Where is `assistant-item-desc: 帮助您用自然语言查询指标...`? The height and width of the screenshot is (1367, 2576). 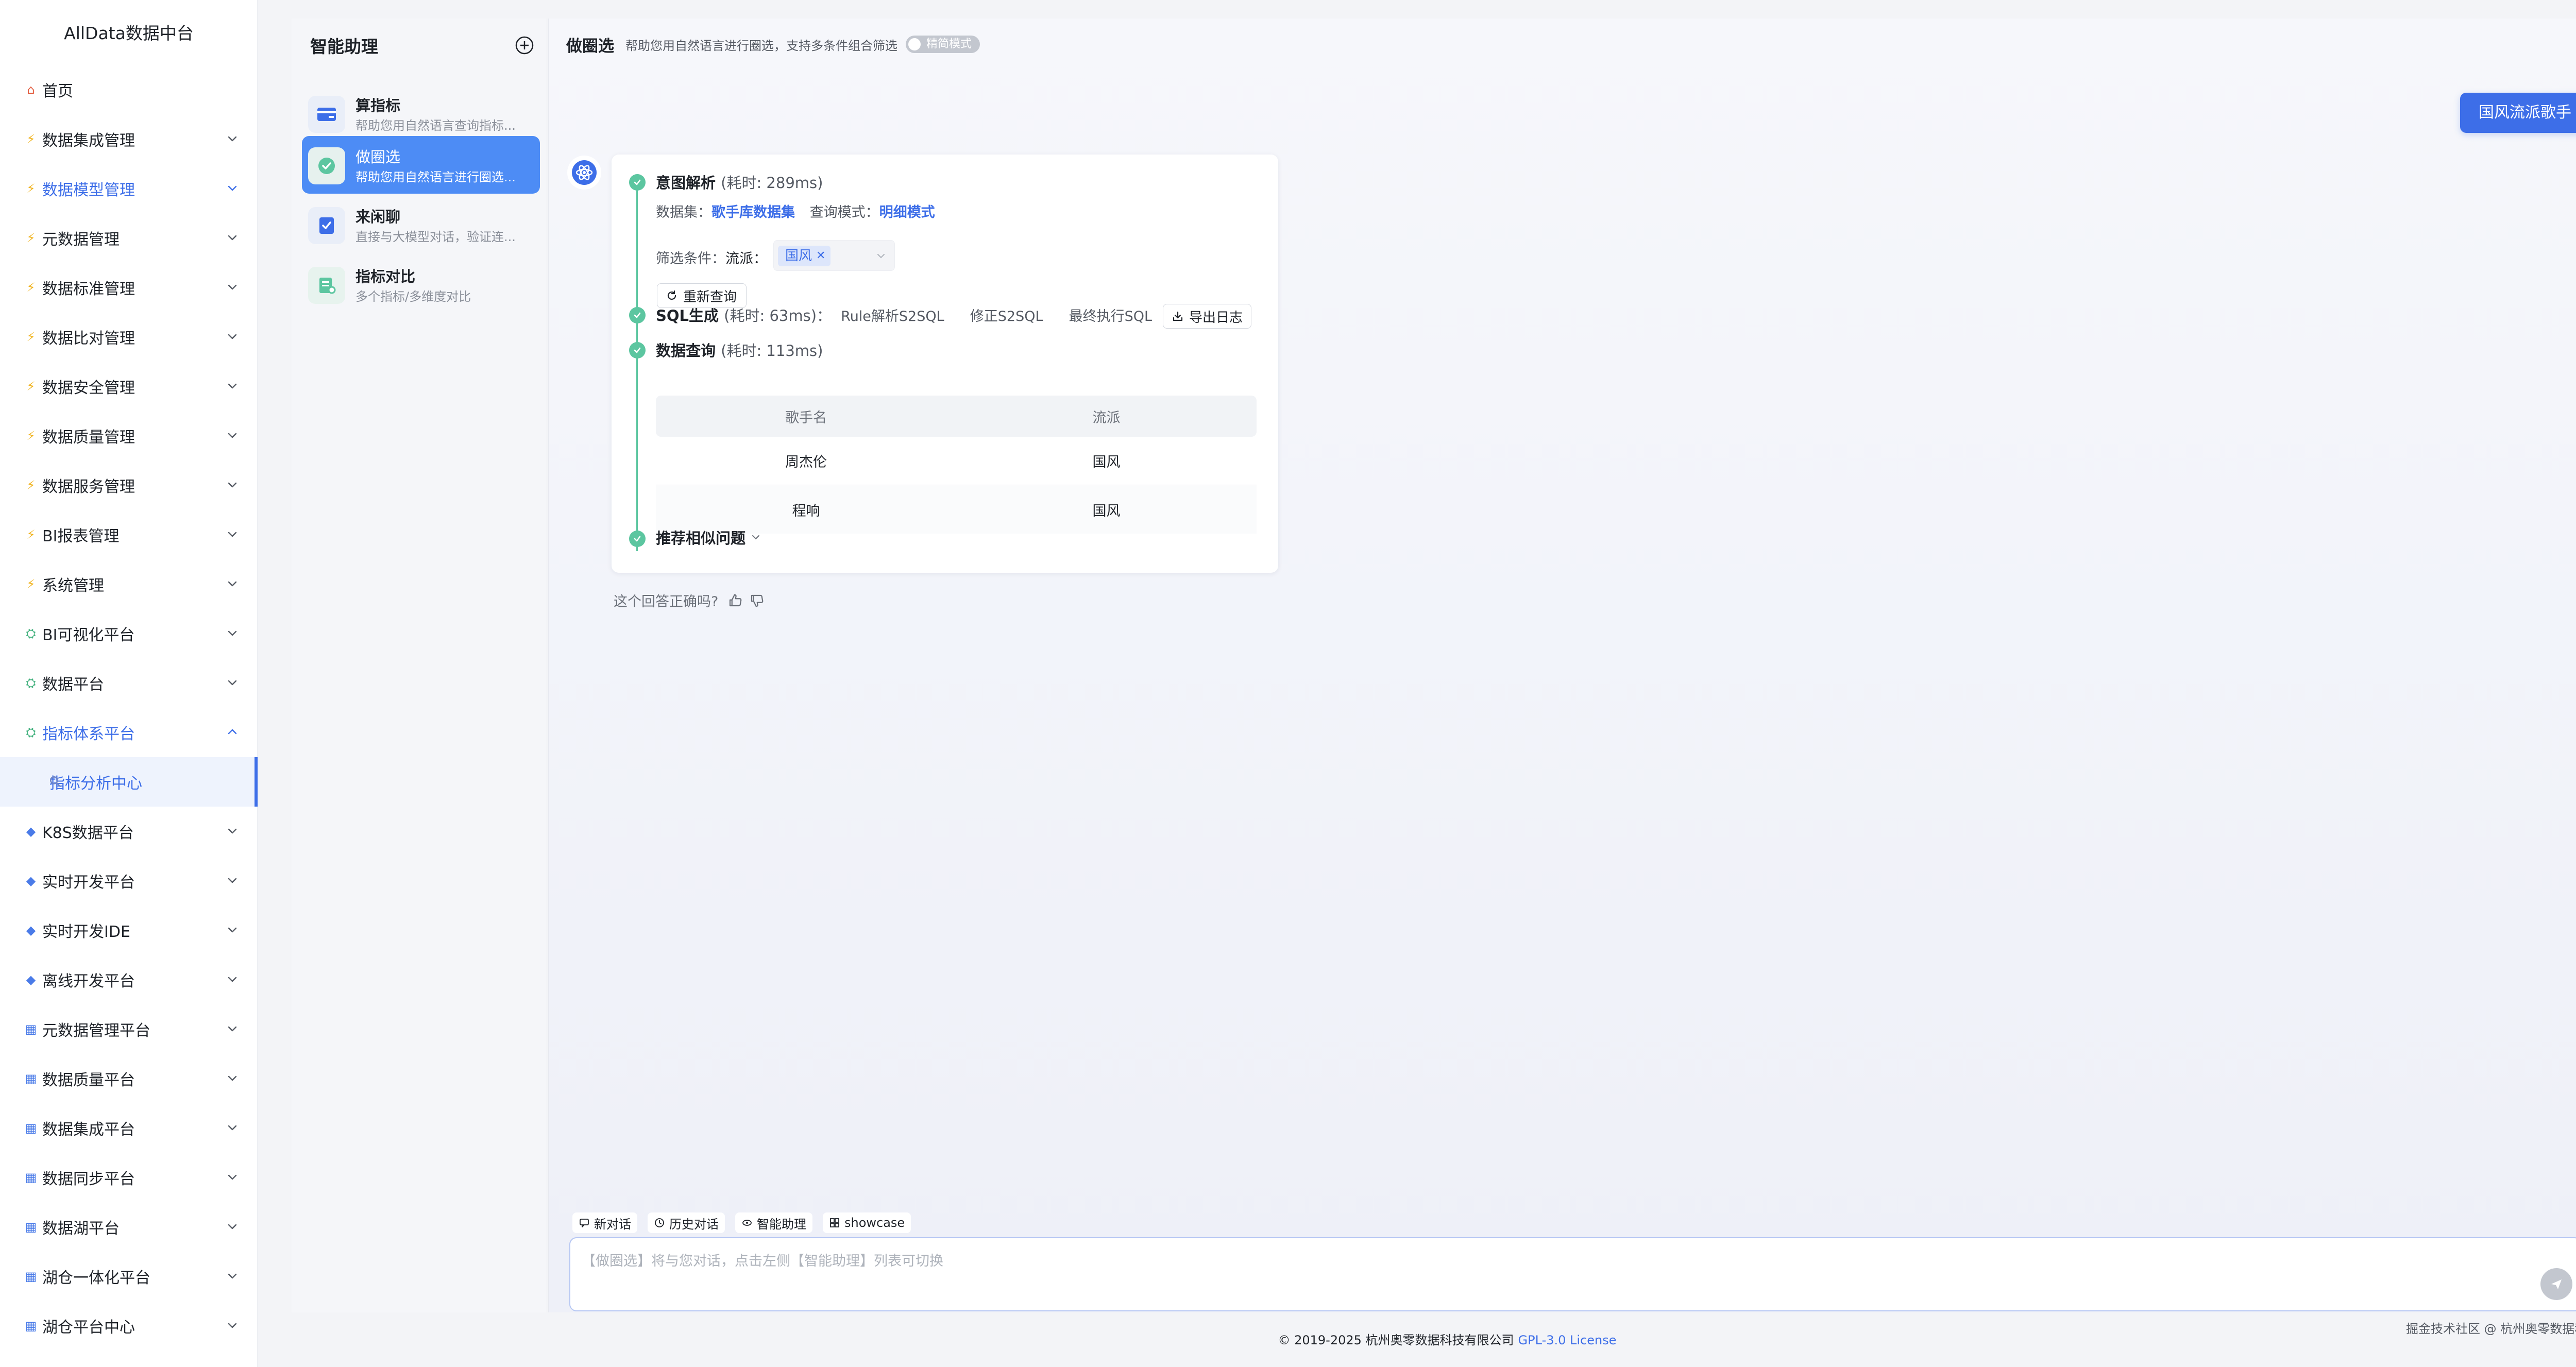 assistant-item-desc: 帮助您用自然语言查询指标... is located at coordinates (435, 125).